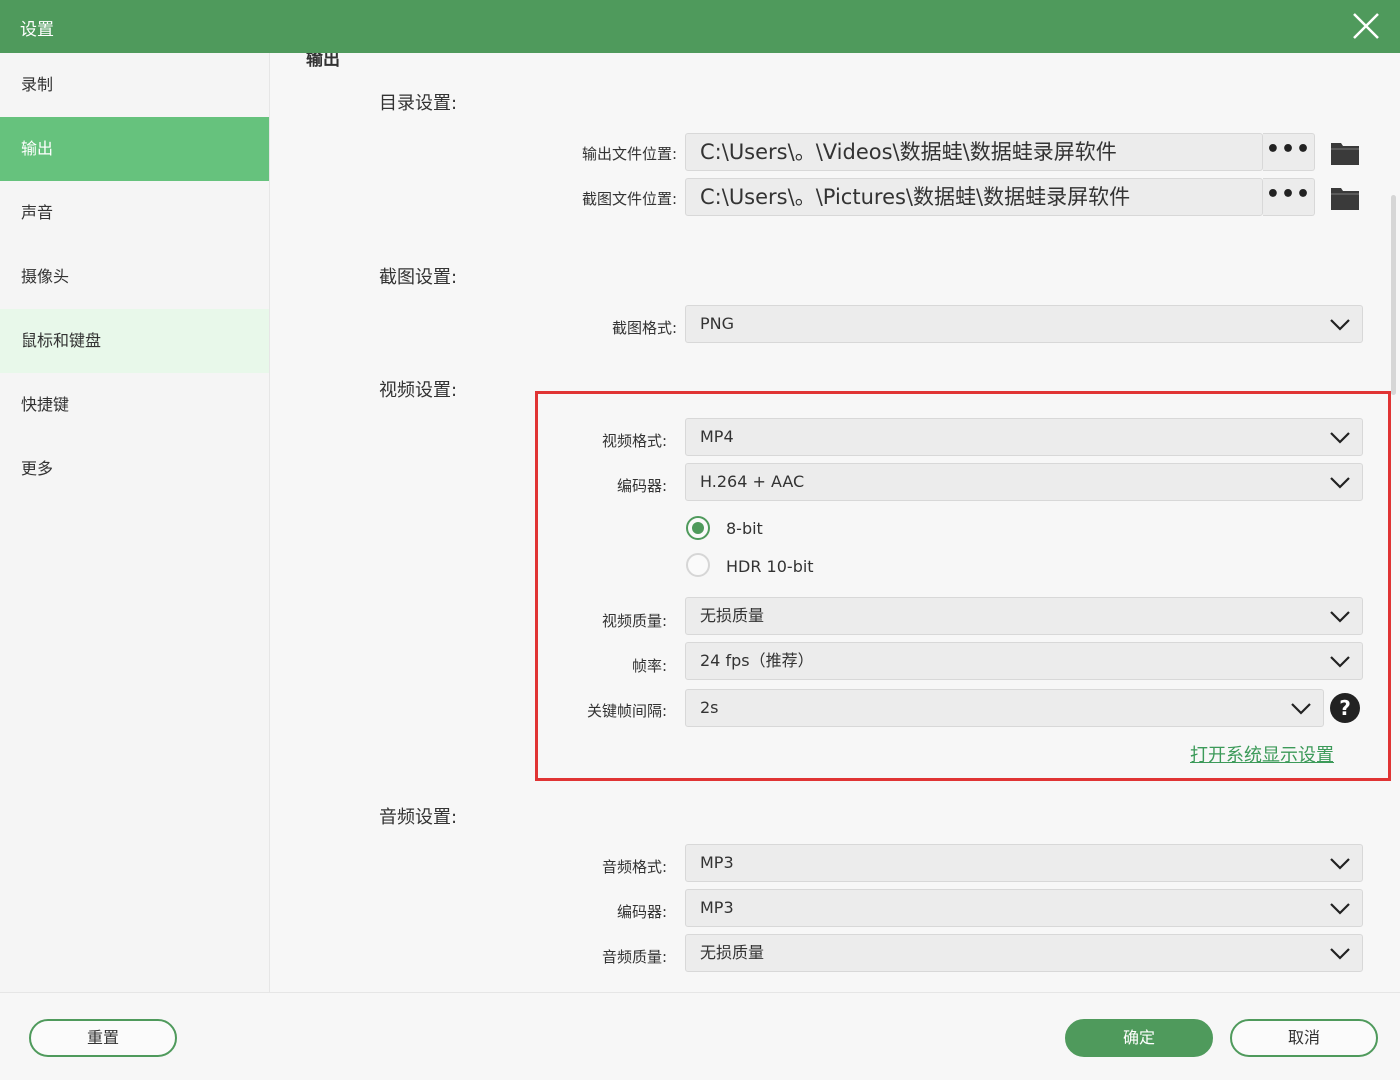 The height and width of the screenshot is (1080, 1400). I want to click on close-icon, so click(1366, 26).